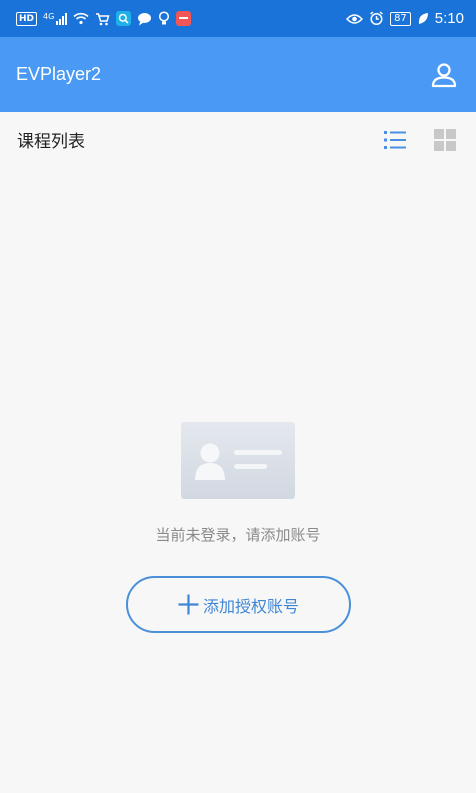  What do you see at coordinates (400, 18) in the screenshot?
I see `battery-indicator: 87` at bounding box center [400, 18].